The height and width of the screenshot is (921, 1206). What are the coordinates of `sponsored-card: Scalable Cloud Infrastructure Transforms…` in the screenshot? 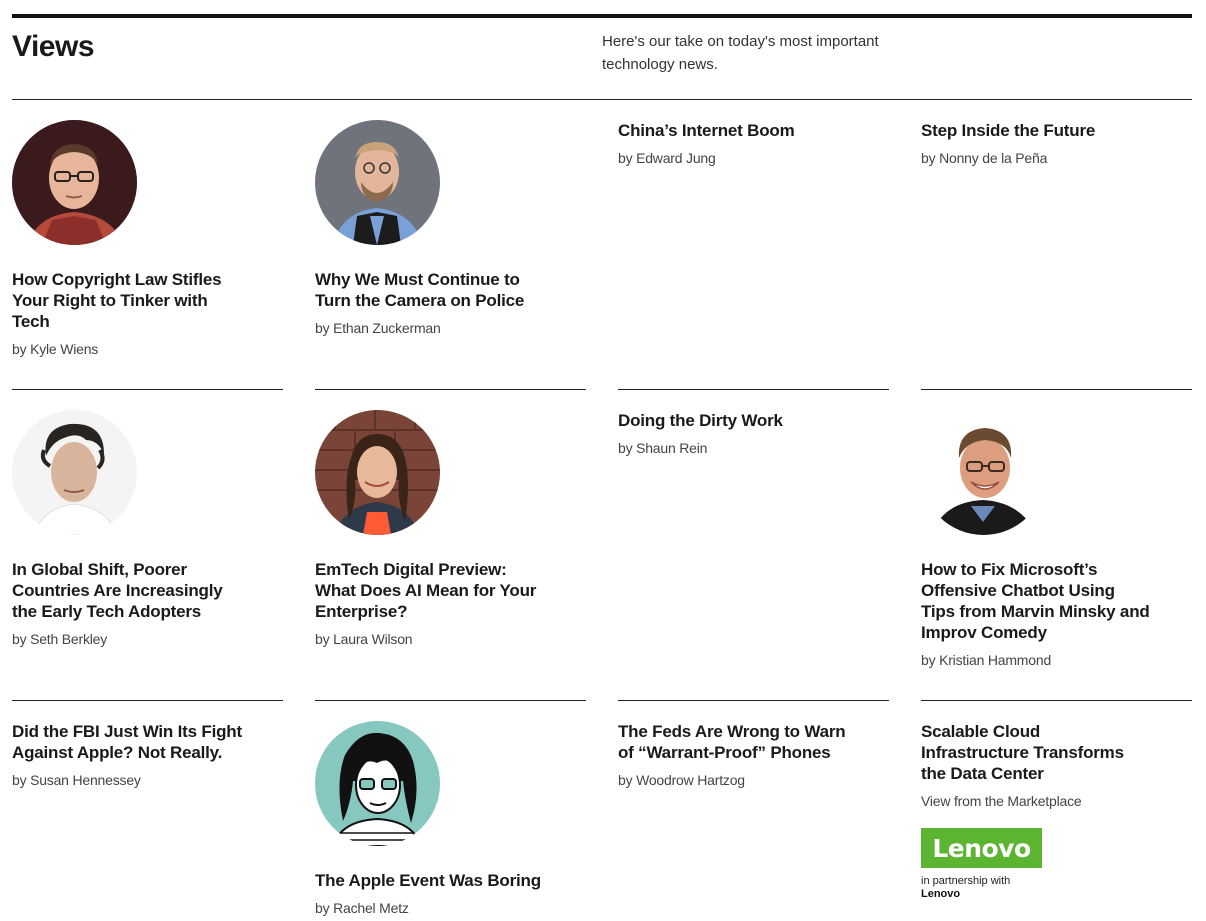 It's located at (1056, 800).